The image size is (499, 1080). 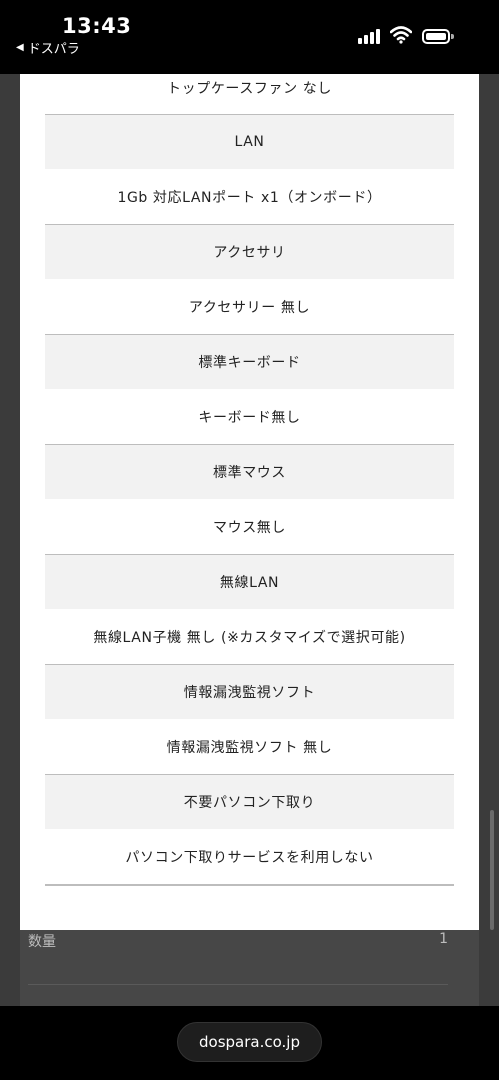 What do you see at coordinates (238, 984) in the screenshot?
I see `background-divider` at bounding box center [238, 984].